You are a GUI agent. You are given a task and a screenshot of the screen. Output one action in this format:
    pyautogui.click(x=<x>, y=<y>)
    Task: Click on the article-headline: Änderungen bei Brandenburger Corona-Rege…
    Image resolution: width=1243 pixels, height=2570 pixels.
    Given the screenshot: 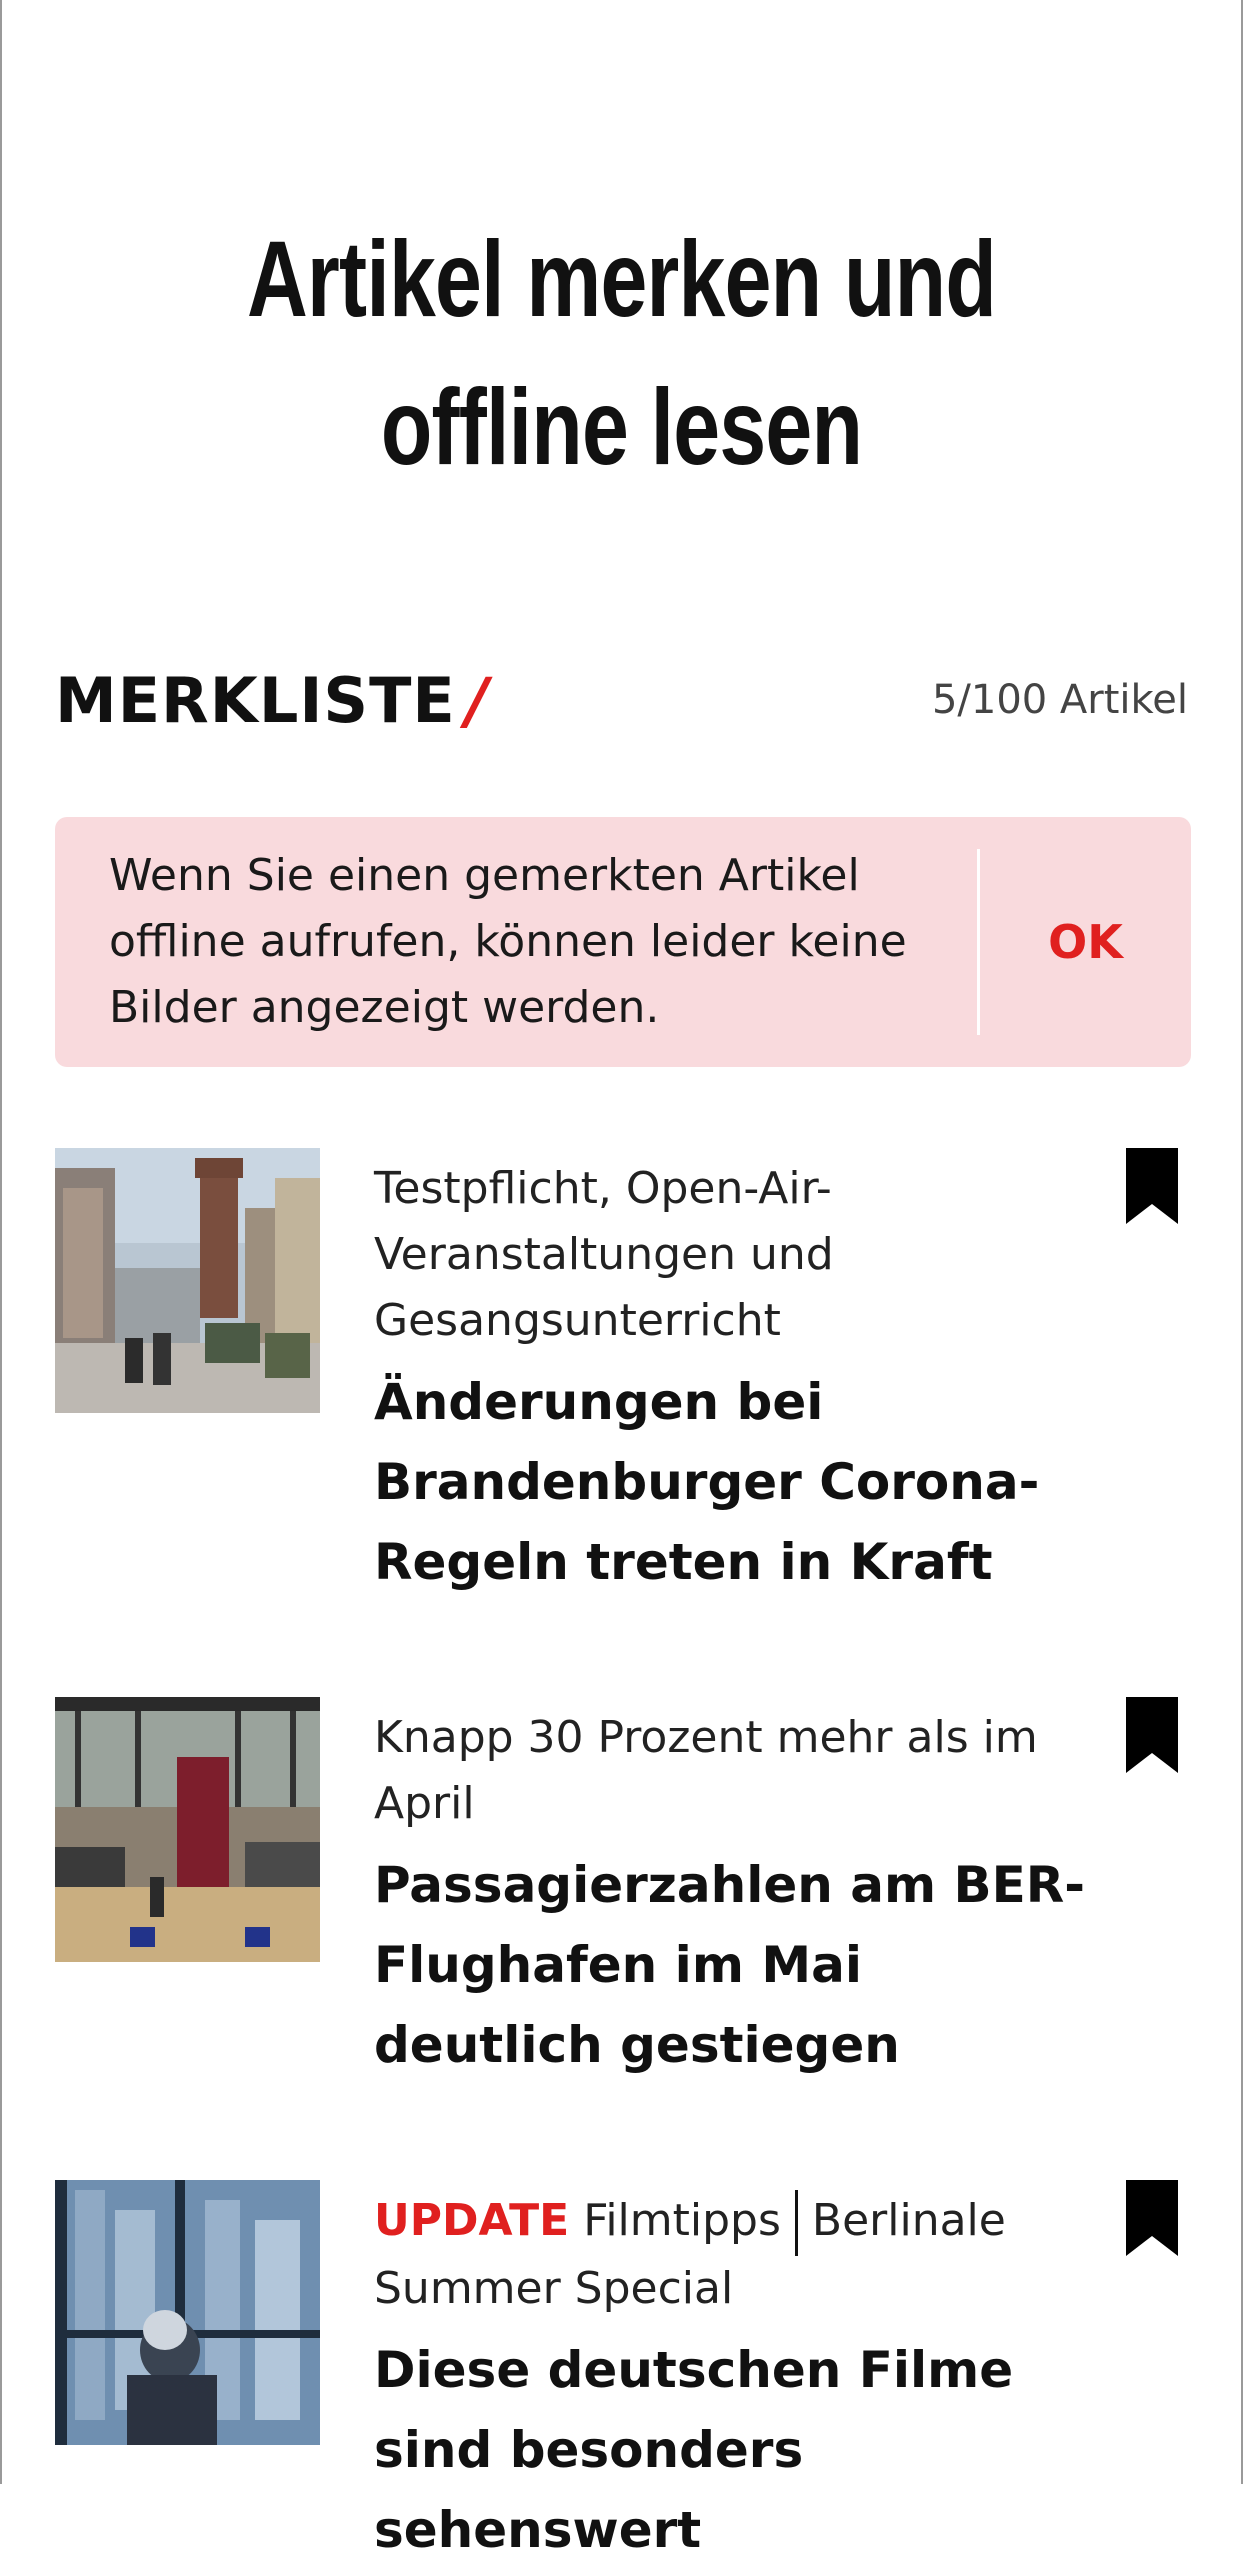 What is the action you would take?
    pyautogui.click(x=739, y=1482)
    